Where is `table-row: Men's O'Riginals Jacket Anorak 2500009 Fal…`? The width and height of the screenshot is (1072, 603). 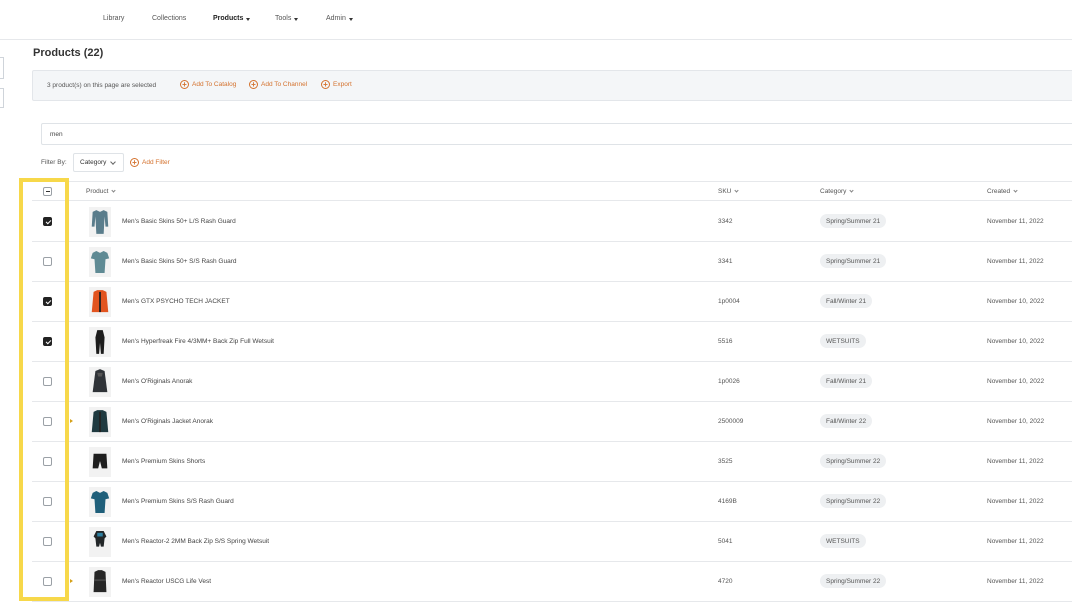
table-row: Men's O'Riginals Jacket Anorak 2500009 Fal… is located at coordinates (552, 422).